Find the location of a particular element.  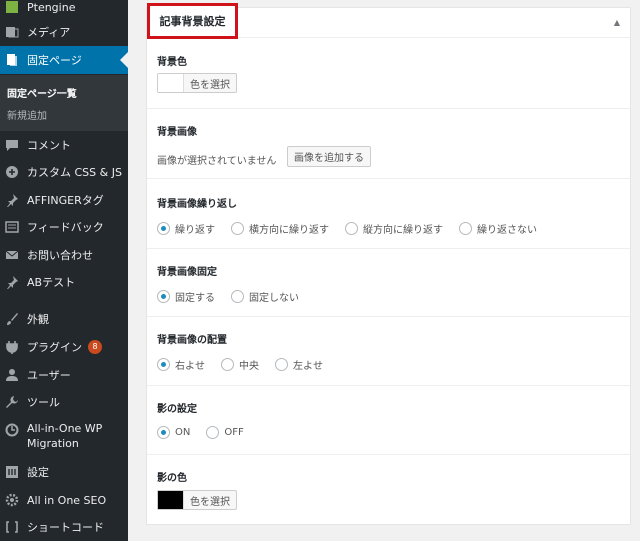

section-shadow-color: 影の色 色を選択 is located at coordinates (388, 490).